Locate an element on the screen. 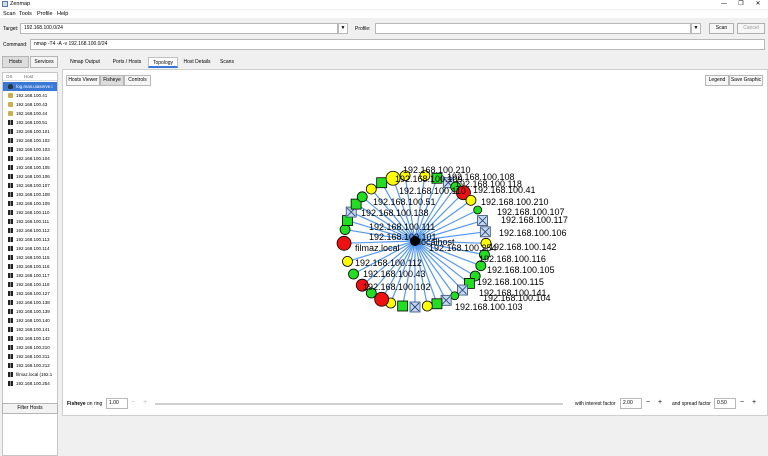 The height and width of the screenshot is (456, 768). spread-increment-button: + is located at coordinates (754, 403).